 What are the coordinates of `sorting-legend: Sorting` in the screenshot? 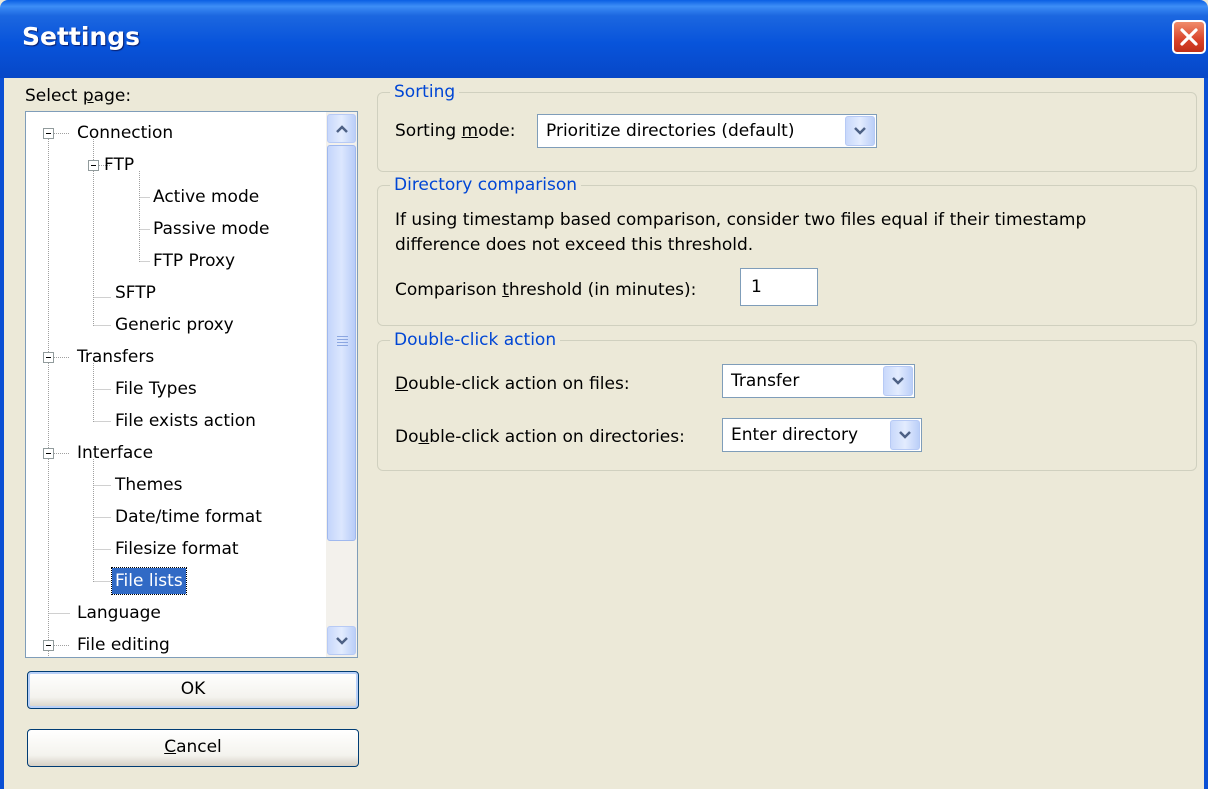 It's located at (425, 92).